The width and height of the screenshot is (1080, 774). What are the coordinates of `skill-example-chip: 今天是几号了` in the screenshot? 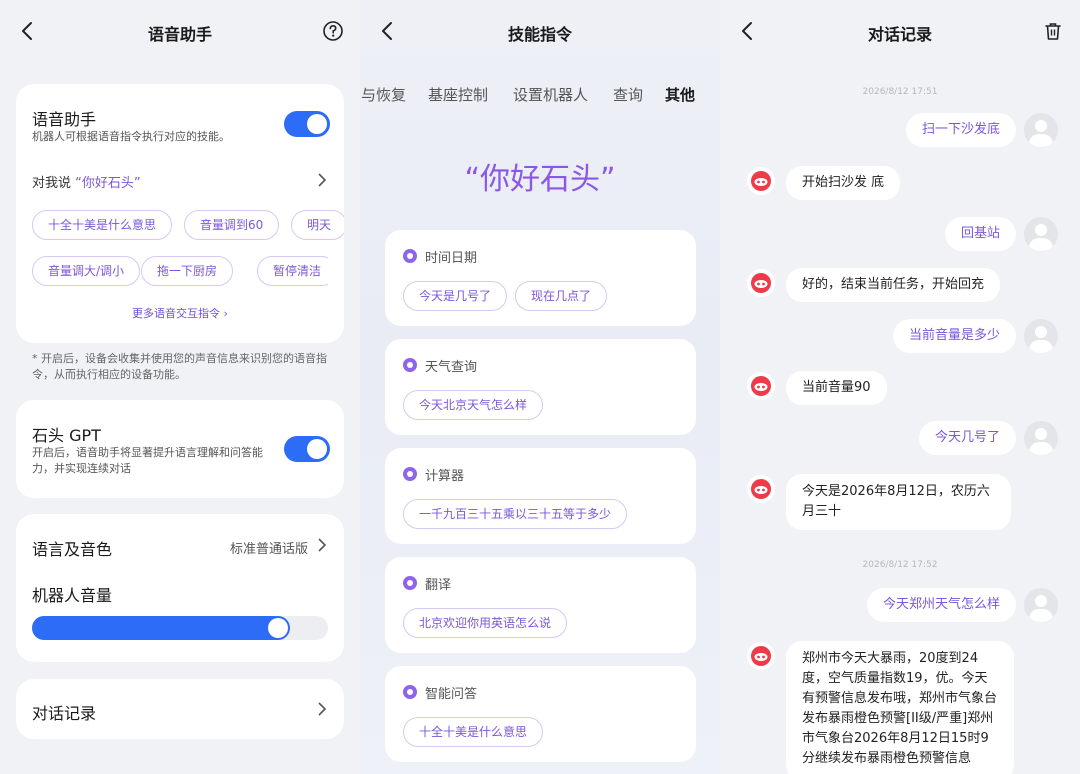 It's located at (455, 296).